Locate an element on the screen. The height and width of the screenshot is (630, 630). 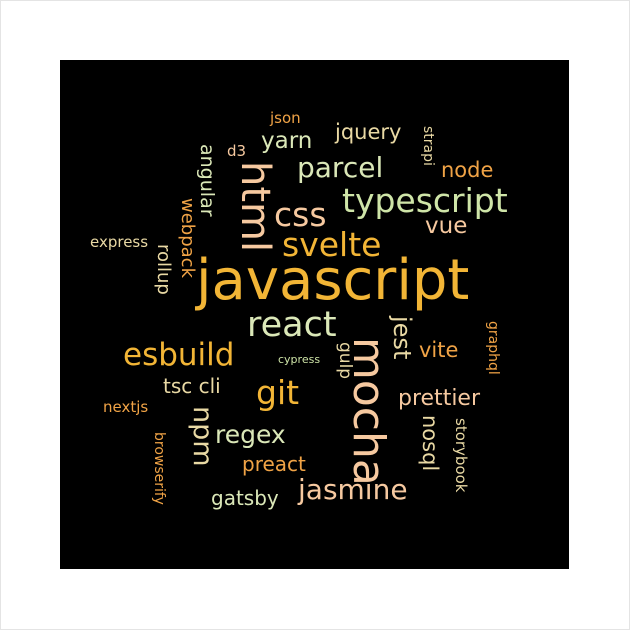
word-graphql: graphql is located at coordinates (493, 348).